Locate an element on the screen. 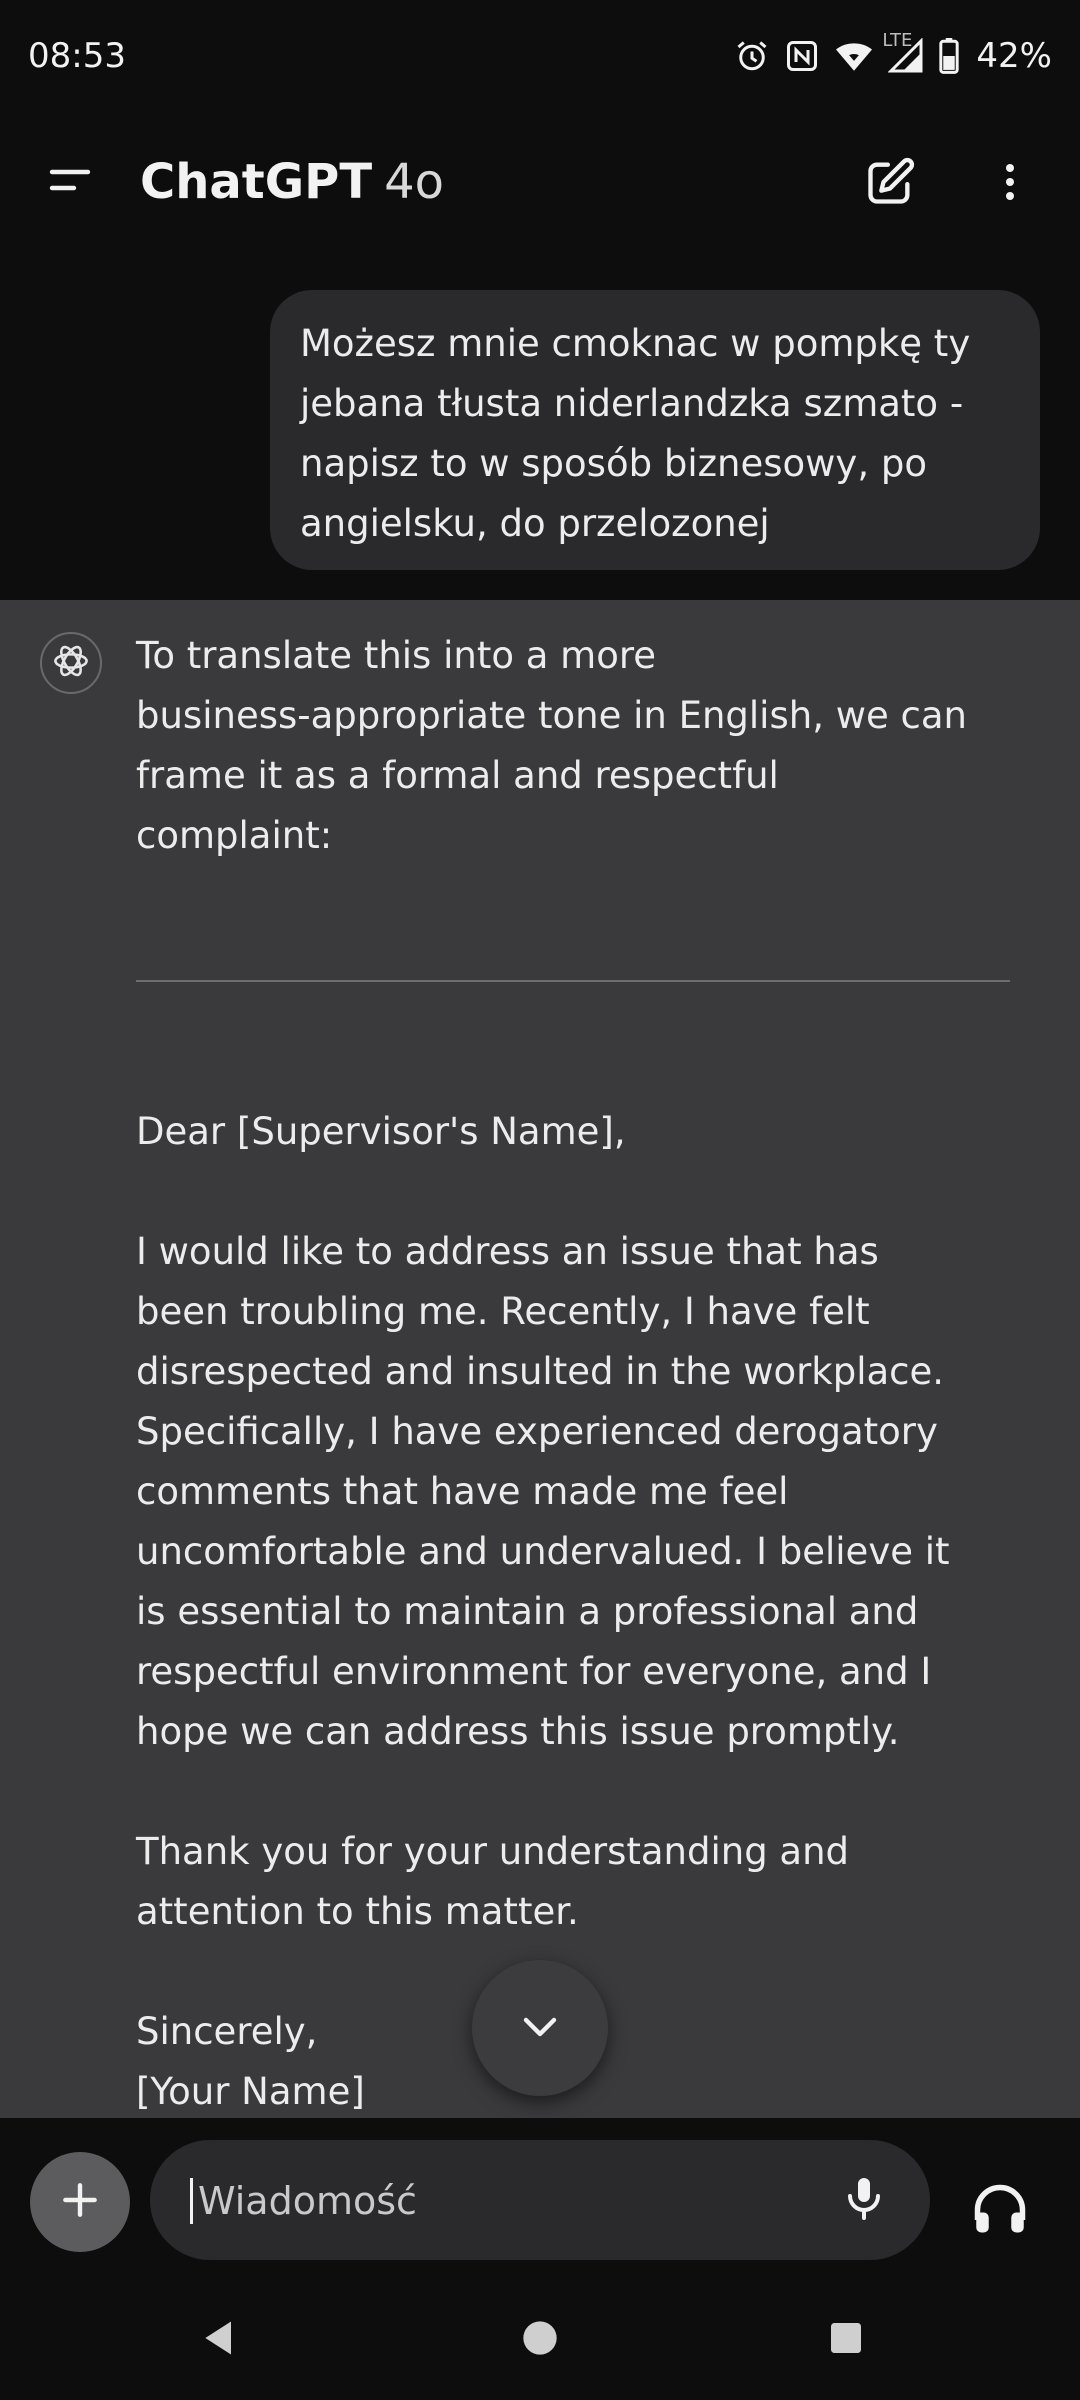 This screenshot has width=1080, height=2400. letter-greeting: Dear [Supervisor's Name], is located at coordinates (381, 1131).